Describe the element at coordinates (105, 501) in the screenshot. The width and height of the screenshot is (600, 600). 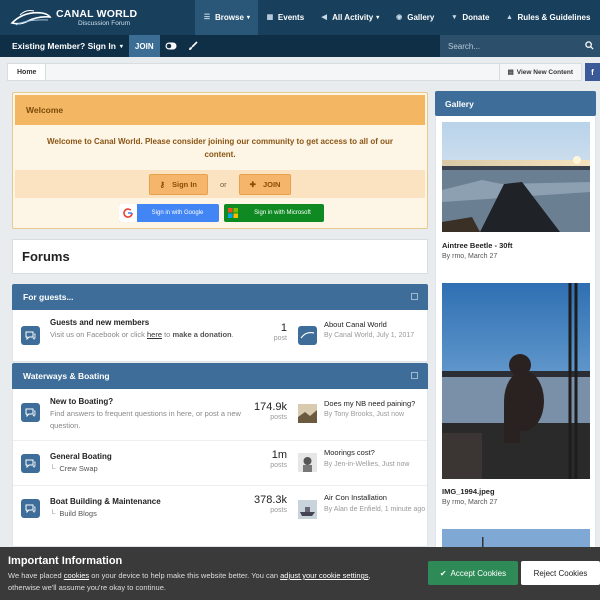
I see `forum-title: Boat Building & Maintenance` at that location.